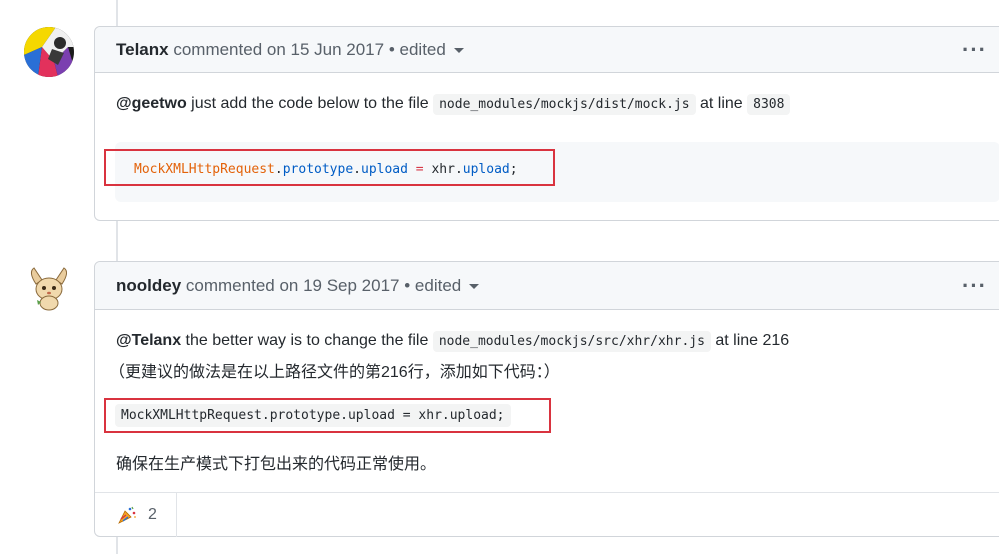 The height and width of the screenshot is (554, 999). Describe the element at coordinates (750, 340) in the screenshot. I see `paragraph-text: at line 216` at that location.